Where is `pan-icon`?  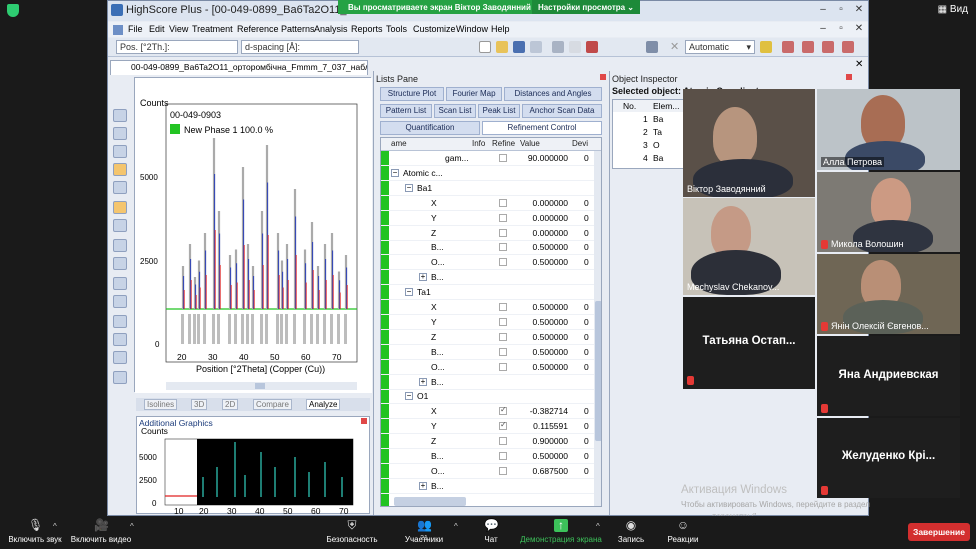
pan-icon is located at coordinates (120, 151).